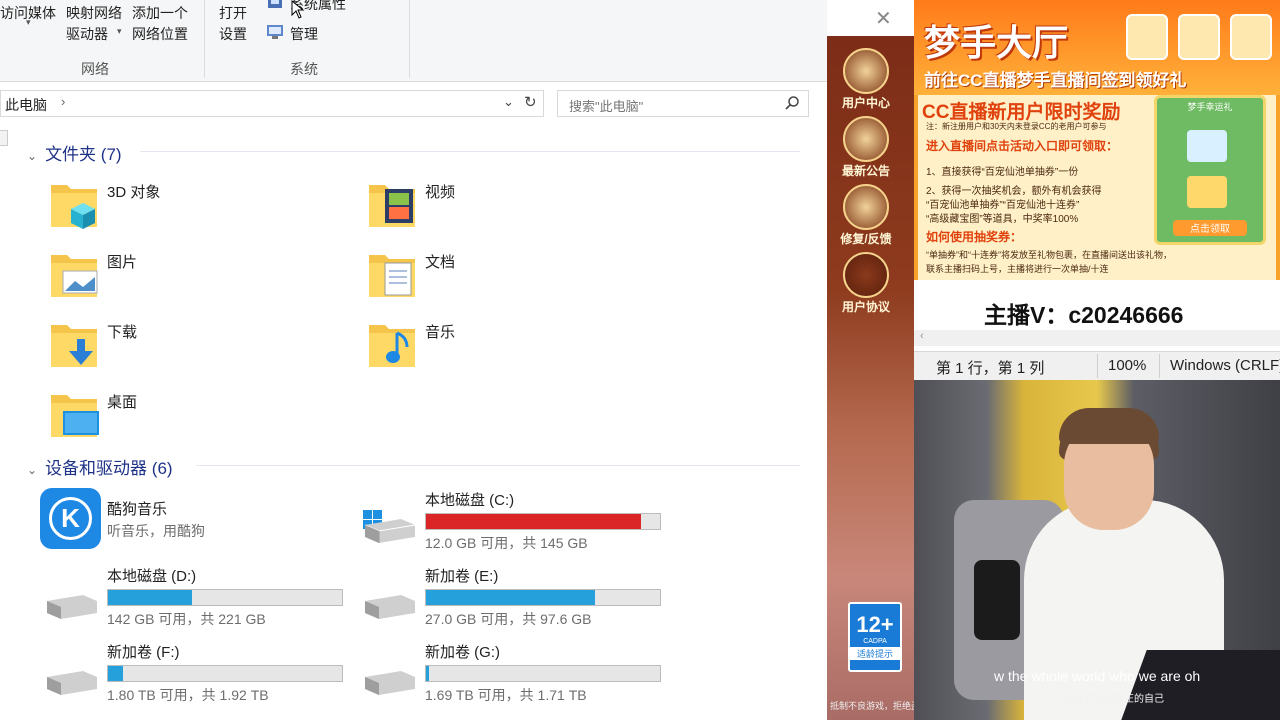 The height and width of the screenshot is (720, 1280). I want to click on sidebar-item-user-center: 用户中心, so click(866, 79).